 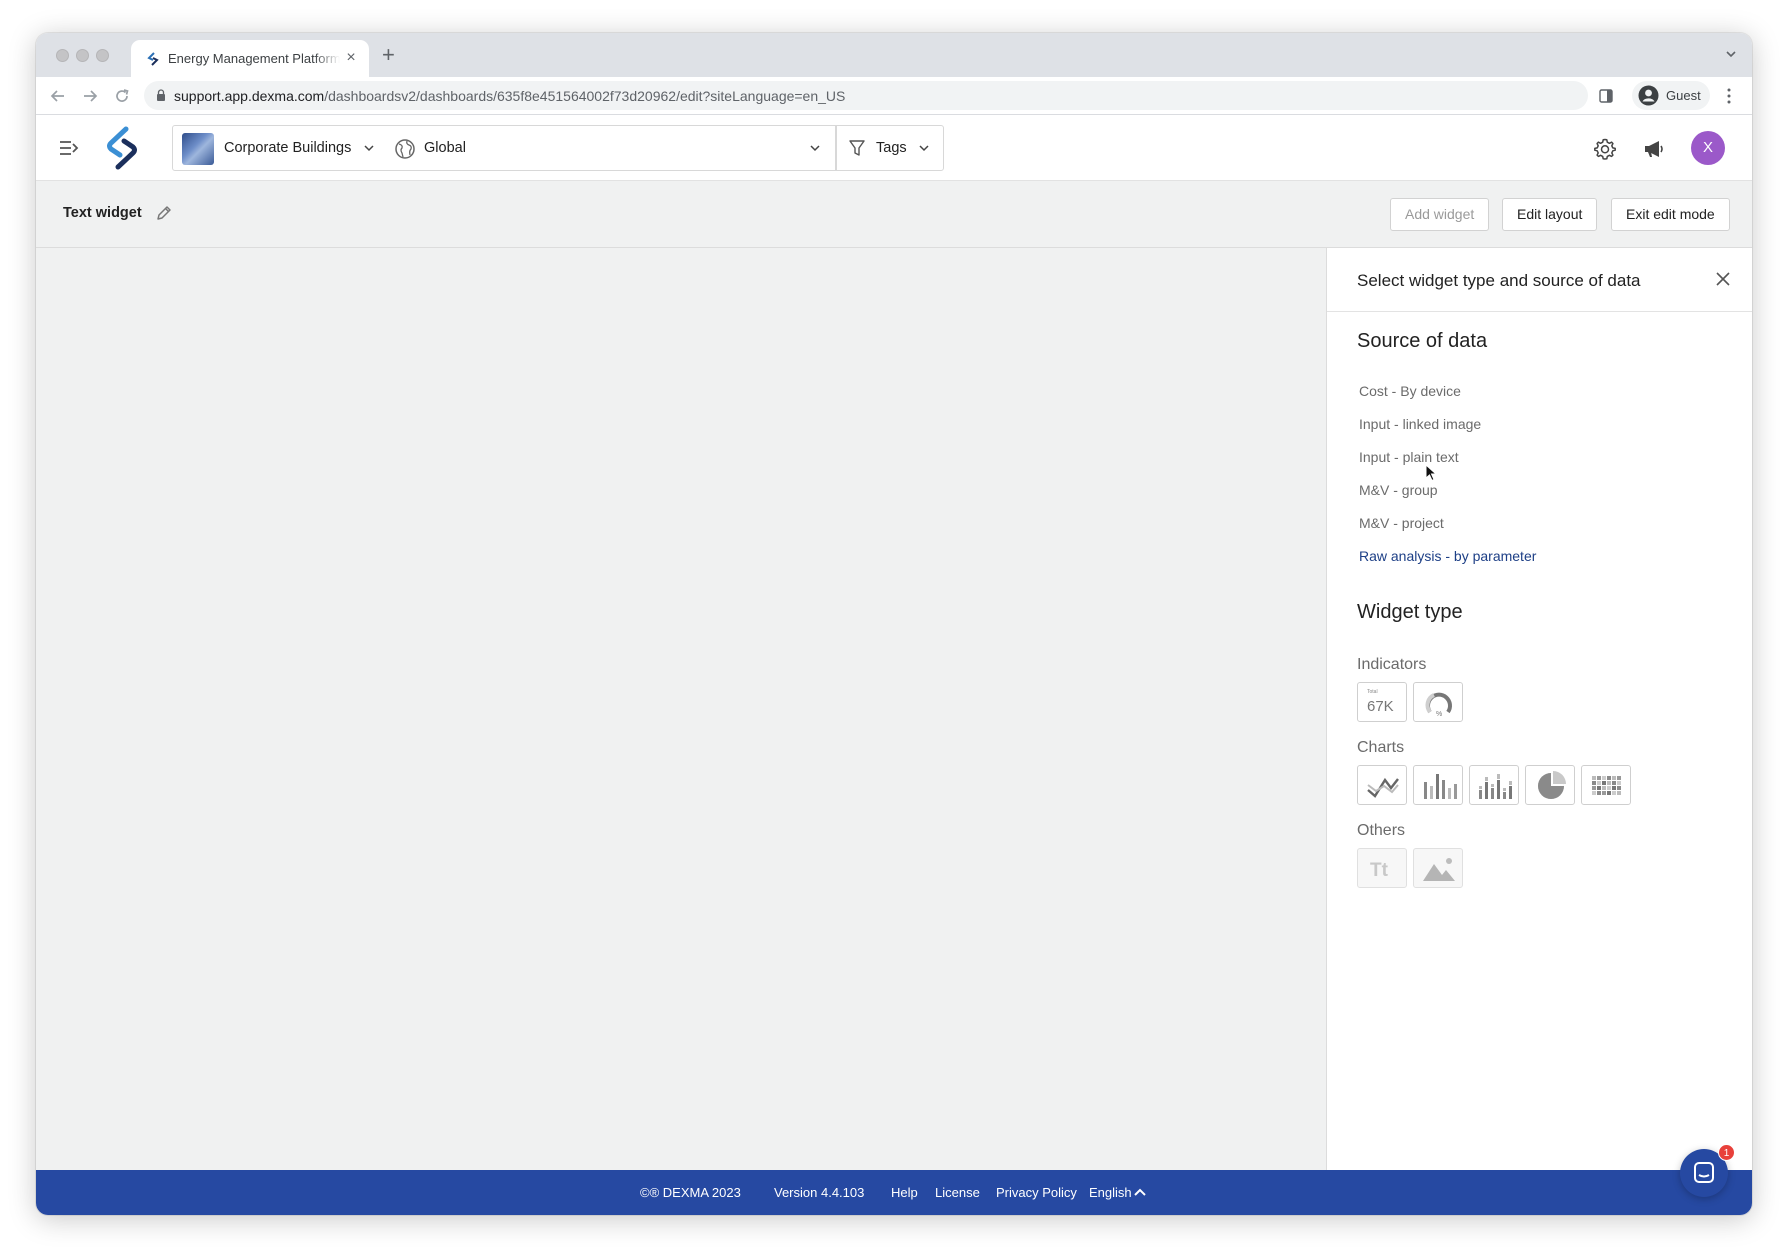 What do you see at coordinates (1409, 457) in the screenshot?
I see `source-input-plain-text: Input - plain text` at bounding box center [1409, 457].